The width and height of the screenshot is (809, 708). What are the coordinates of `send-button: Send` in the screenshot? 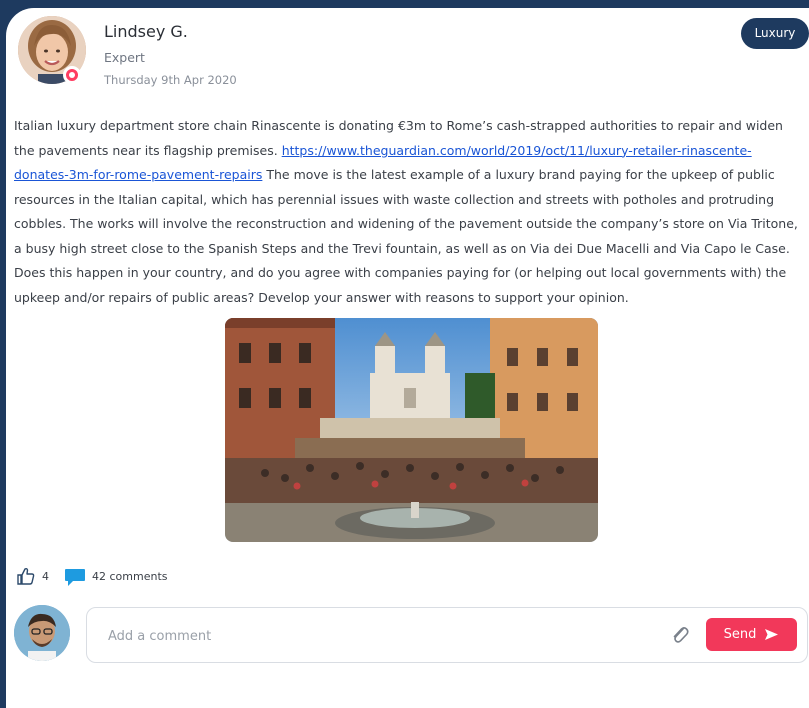 It's located at (751, 634).